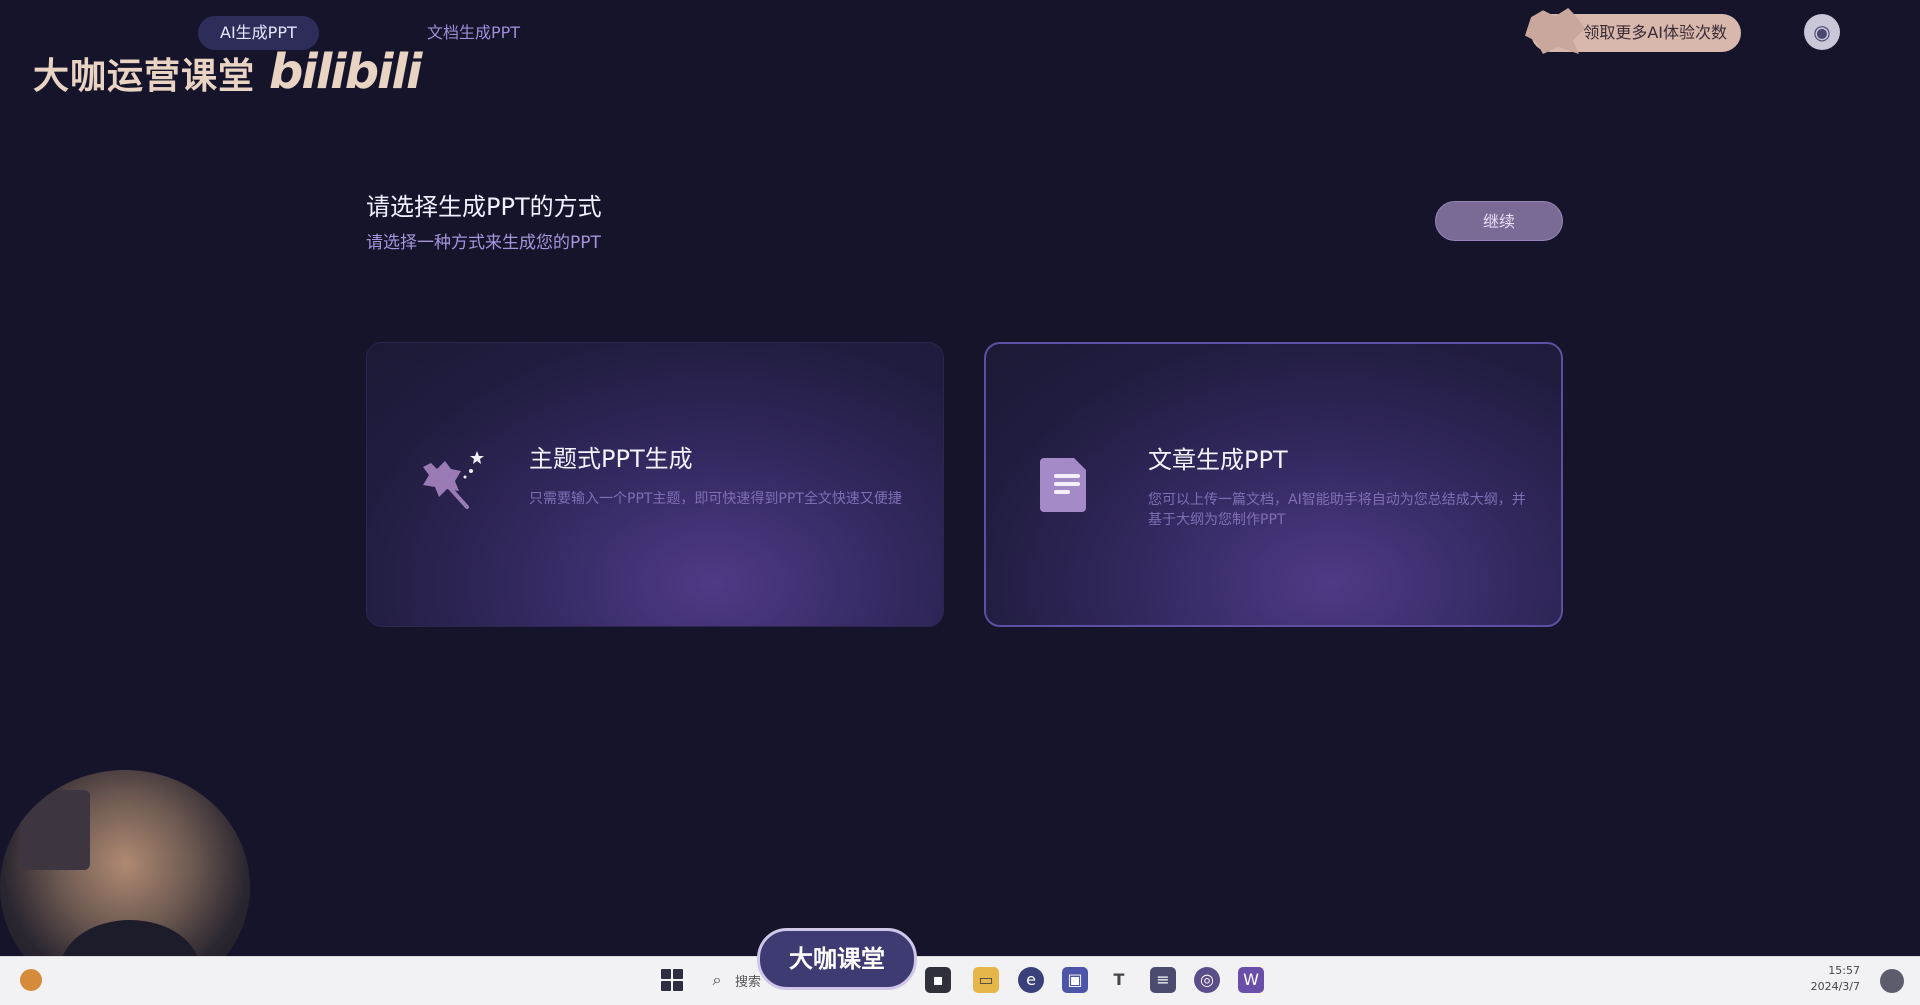 The height and width of the screenshot is (1005, 1920). I want to click on search-icon: ⌕, so click(717, 980).